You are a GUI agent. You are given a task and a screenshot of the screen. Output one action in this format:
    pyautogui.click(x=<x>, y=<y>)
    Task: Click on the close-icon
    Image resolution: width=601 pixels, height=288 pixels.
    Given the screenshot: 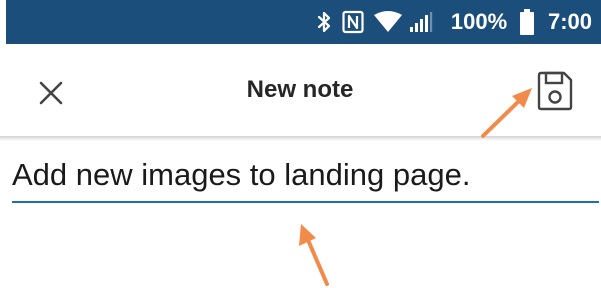 What is the action you would take?
    pyautogui.click(x=51, y=93)
    